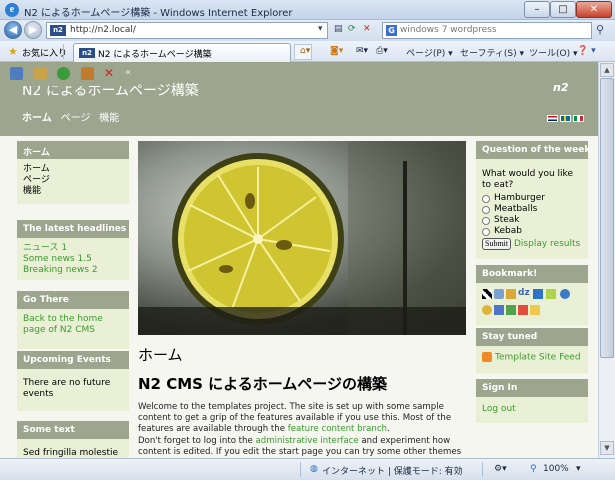  Describe the element at coordinates (73, 180) in the screenshot. I see `menu-link-page: ページ` at that location.